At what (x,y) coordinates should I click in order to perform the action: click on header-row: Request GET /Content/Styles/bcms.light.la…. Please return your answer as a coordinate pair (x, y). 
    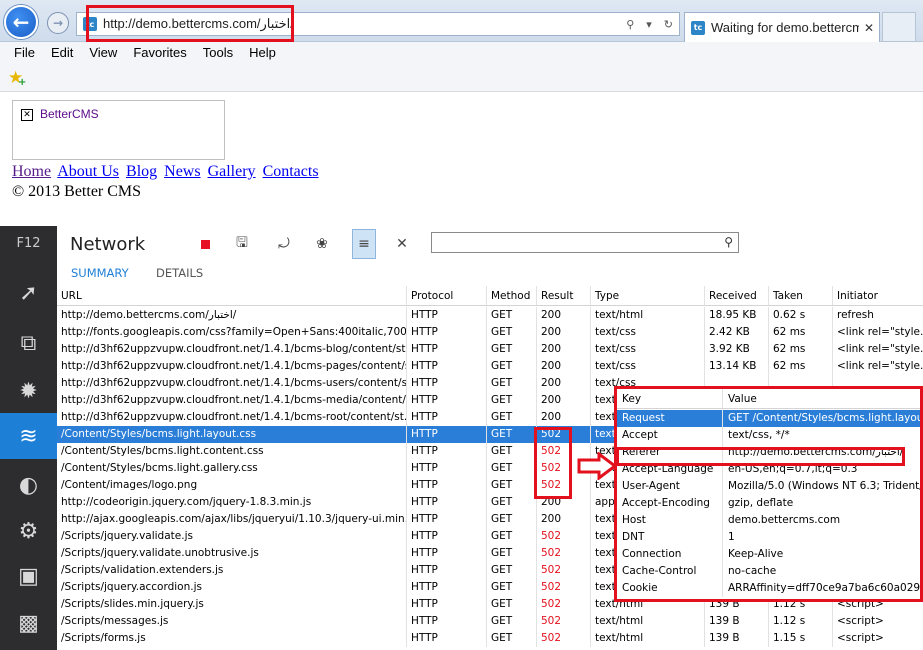
    Looking at the image, I should click on (768, 418).